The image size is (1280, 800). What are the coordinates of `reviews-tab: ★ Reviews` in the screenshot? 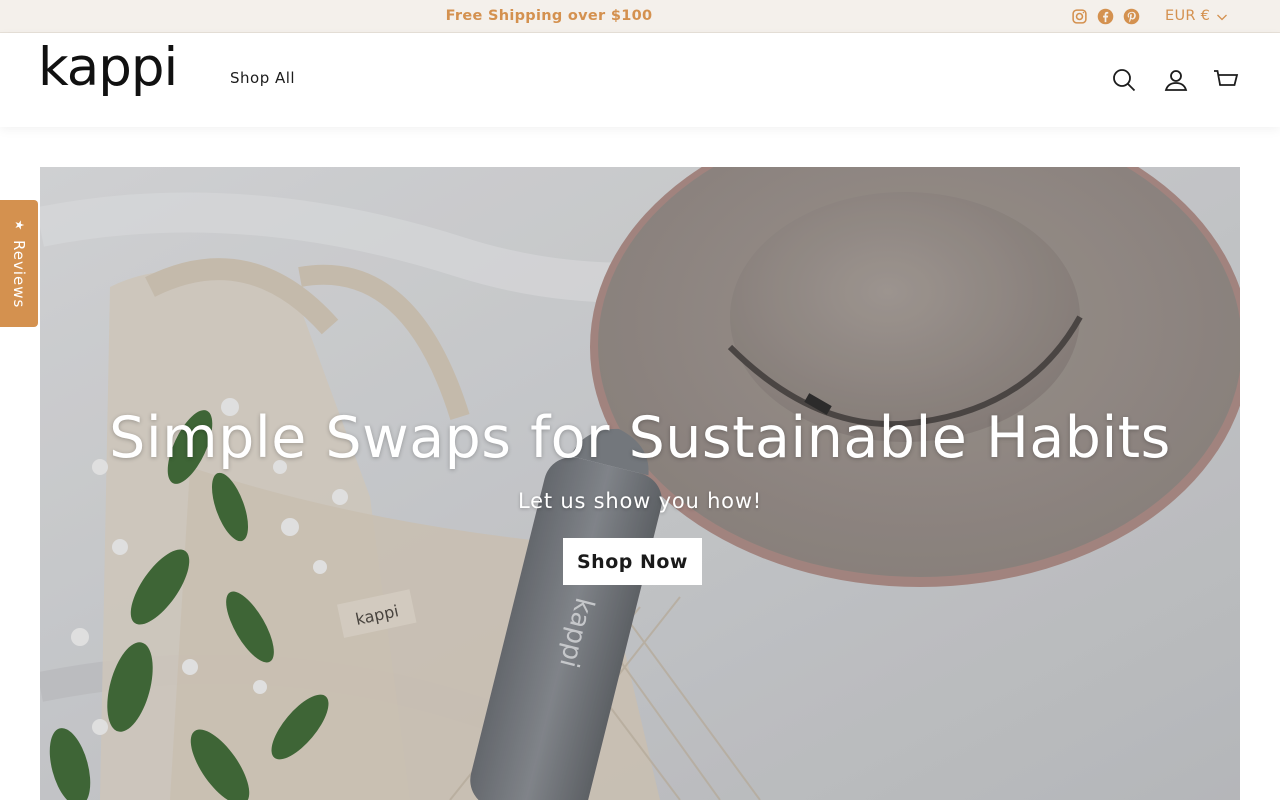 It's located at (19, 263).